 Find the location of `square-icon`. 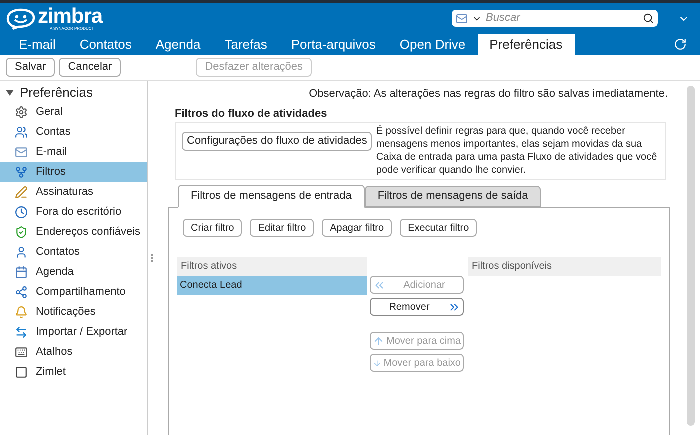

square-icon is located at coordinates (21, 372).